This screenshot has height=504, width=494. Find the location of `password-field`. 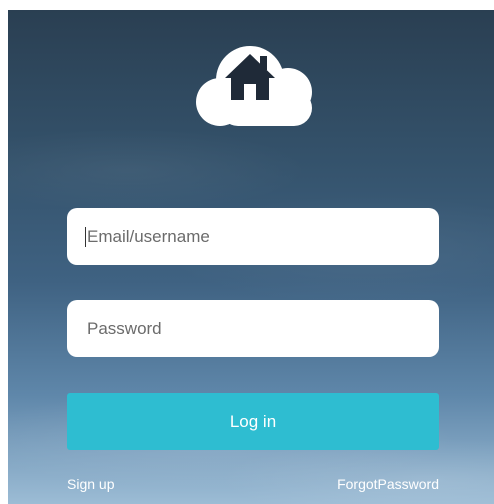

password-field is located at coordinates (253, 328).